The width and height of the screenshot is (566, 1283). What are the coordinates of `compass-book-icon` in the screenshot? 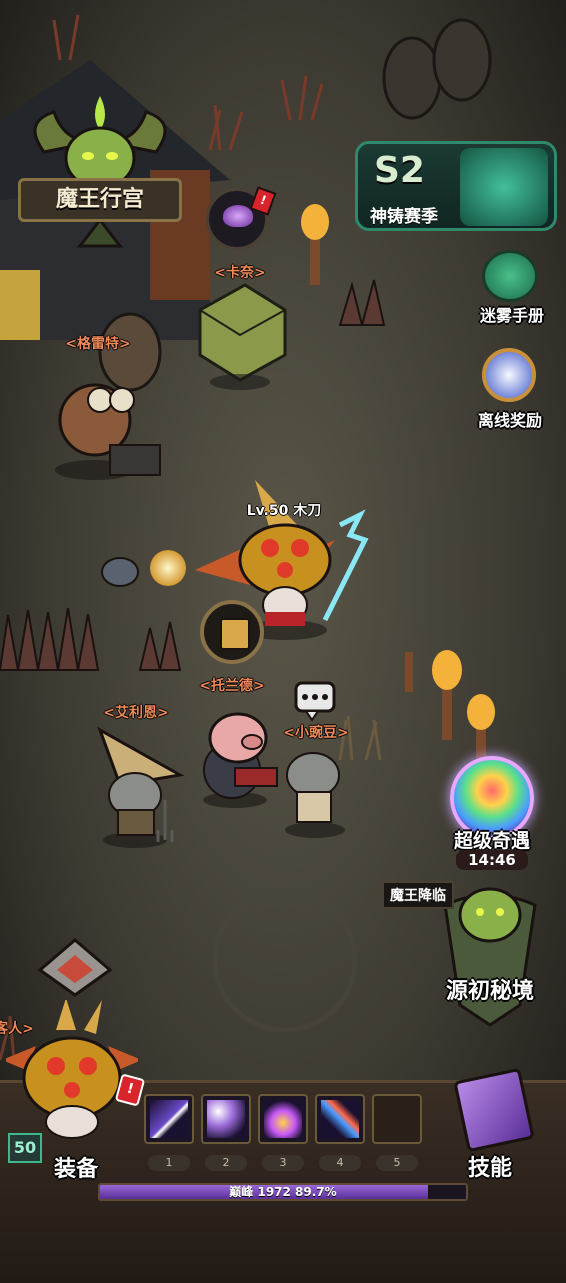 It's located at (510, 276).